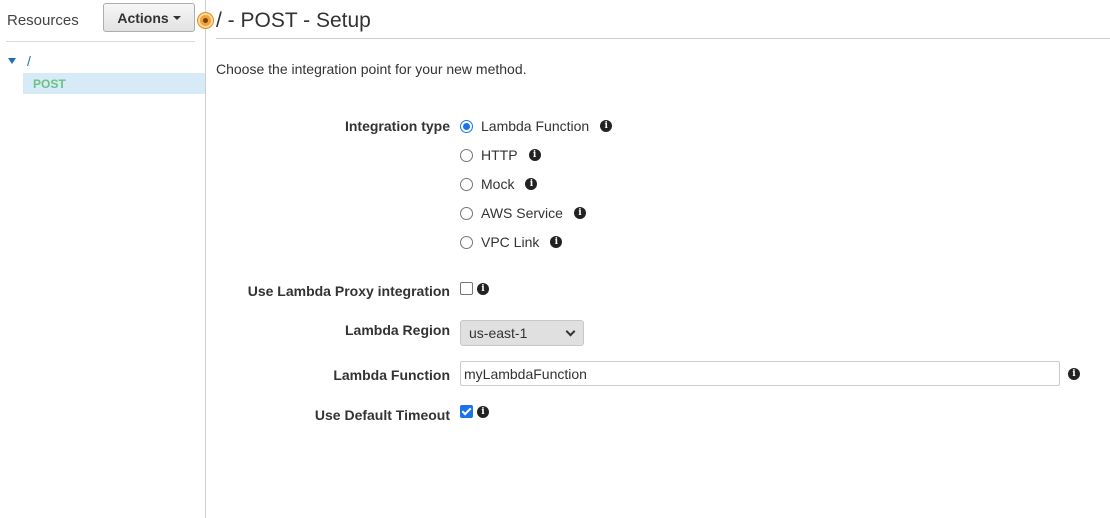 Image resolution: width=1110 pixels, height=518 pixels. Describe the element at coordinates (29, 61) in the screenshot. I see `tree-root-label: /` at that location.